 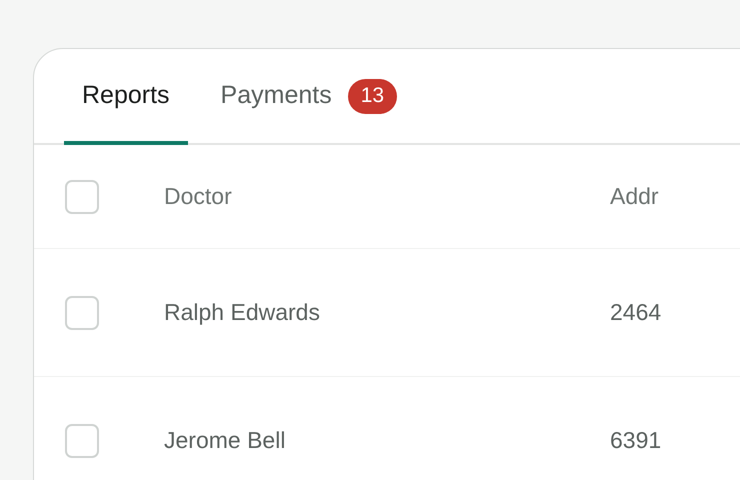 I want to click on table-cell-text: 6391, so click(x=636, y=441).